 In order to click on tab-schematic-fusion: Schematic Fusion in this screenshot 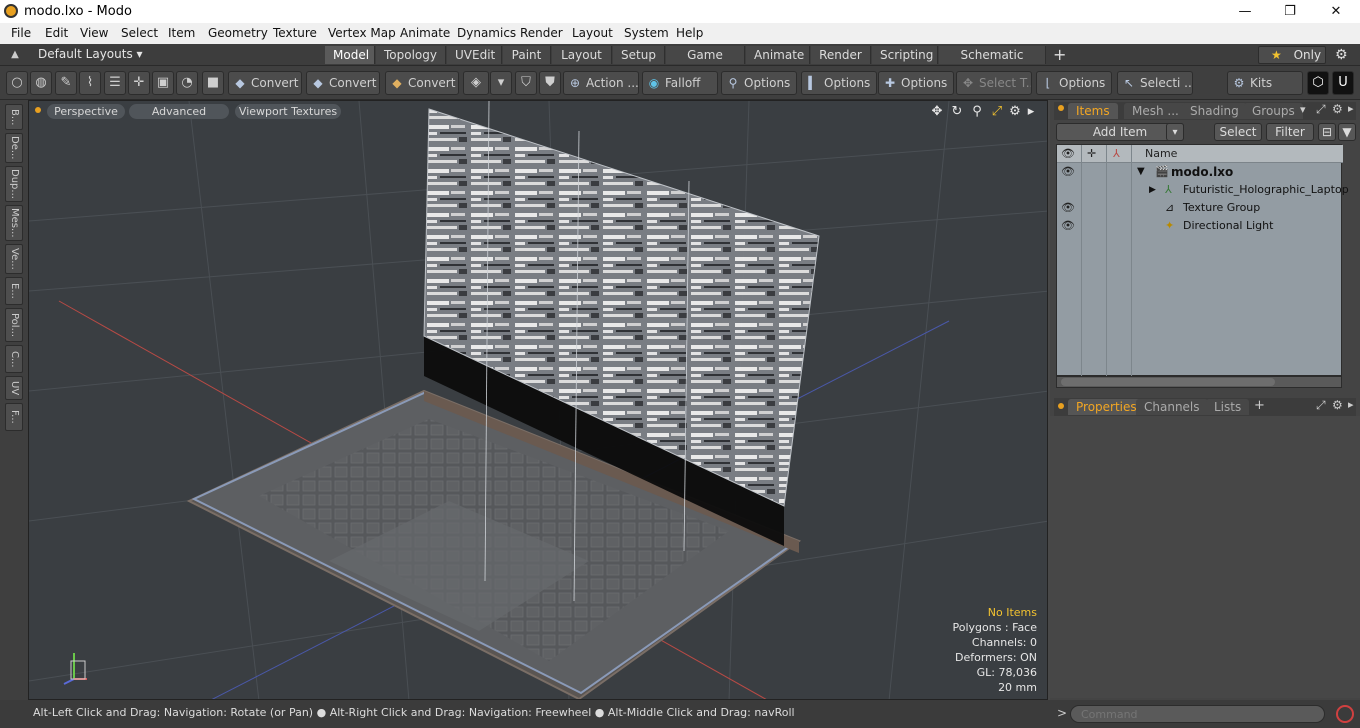, I will do `click(992, 63)`.